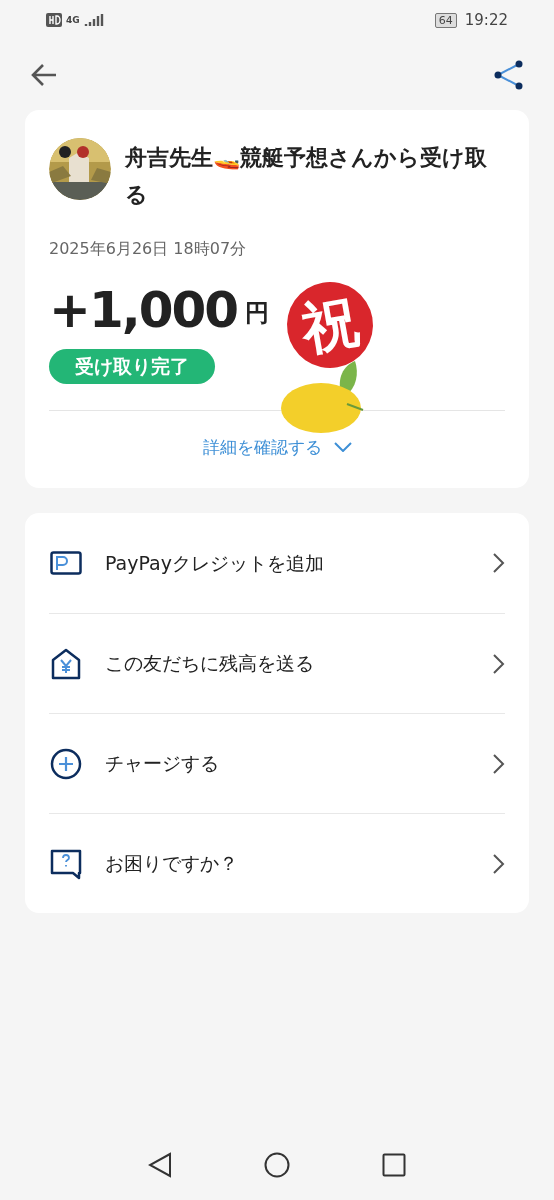 This screenshot has width=554, height=1200. Describe the element at coordinates (277, 1165) in the screenshot. I see `nav-home-button` at that location.